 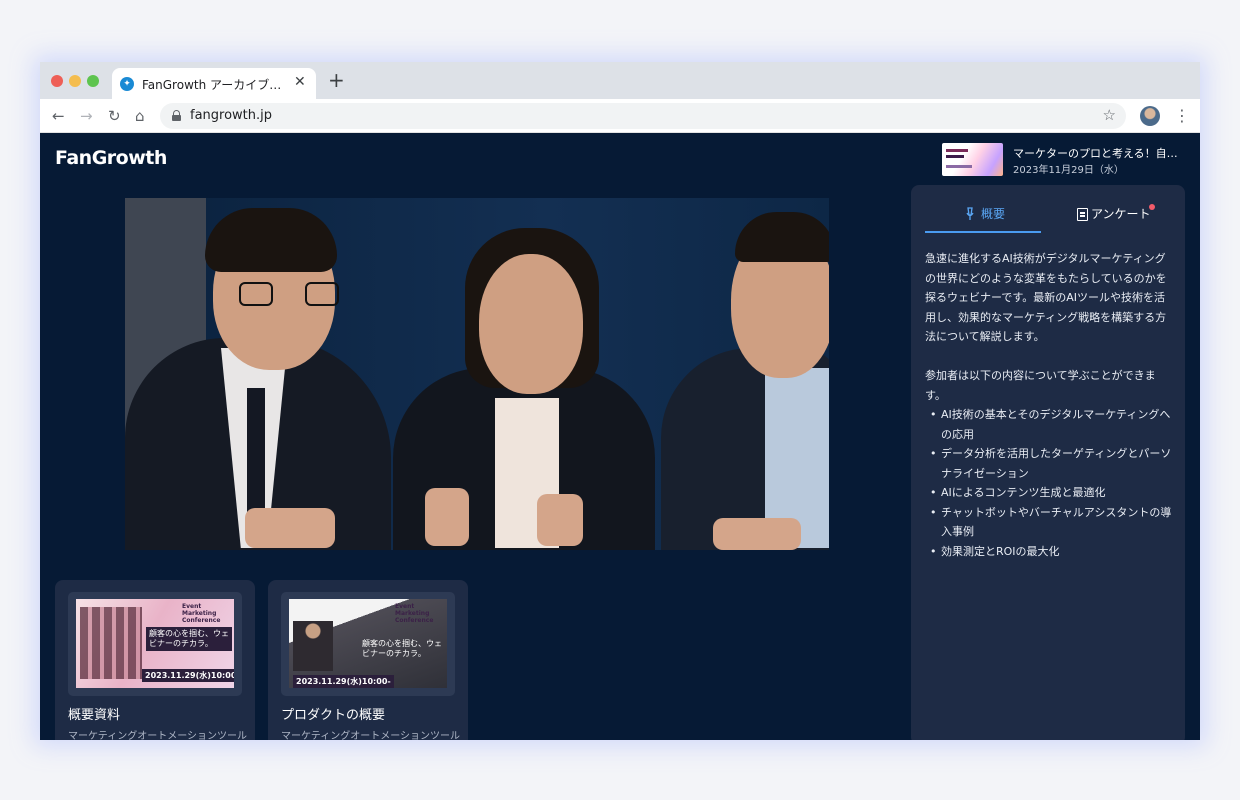 I want to click on microphone-icon, so click(x=970, y=213).